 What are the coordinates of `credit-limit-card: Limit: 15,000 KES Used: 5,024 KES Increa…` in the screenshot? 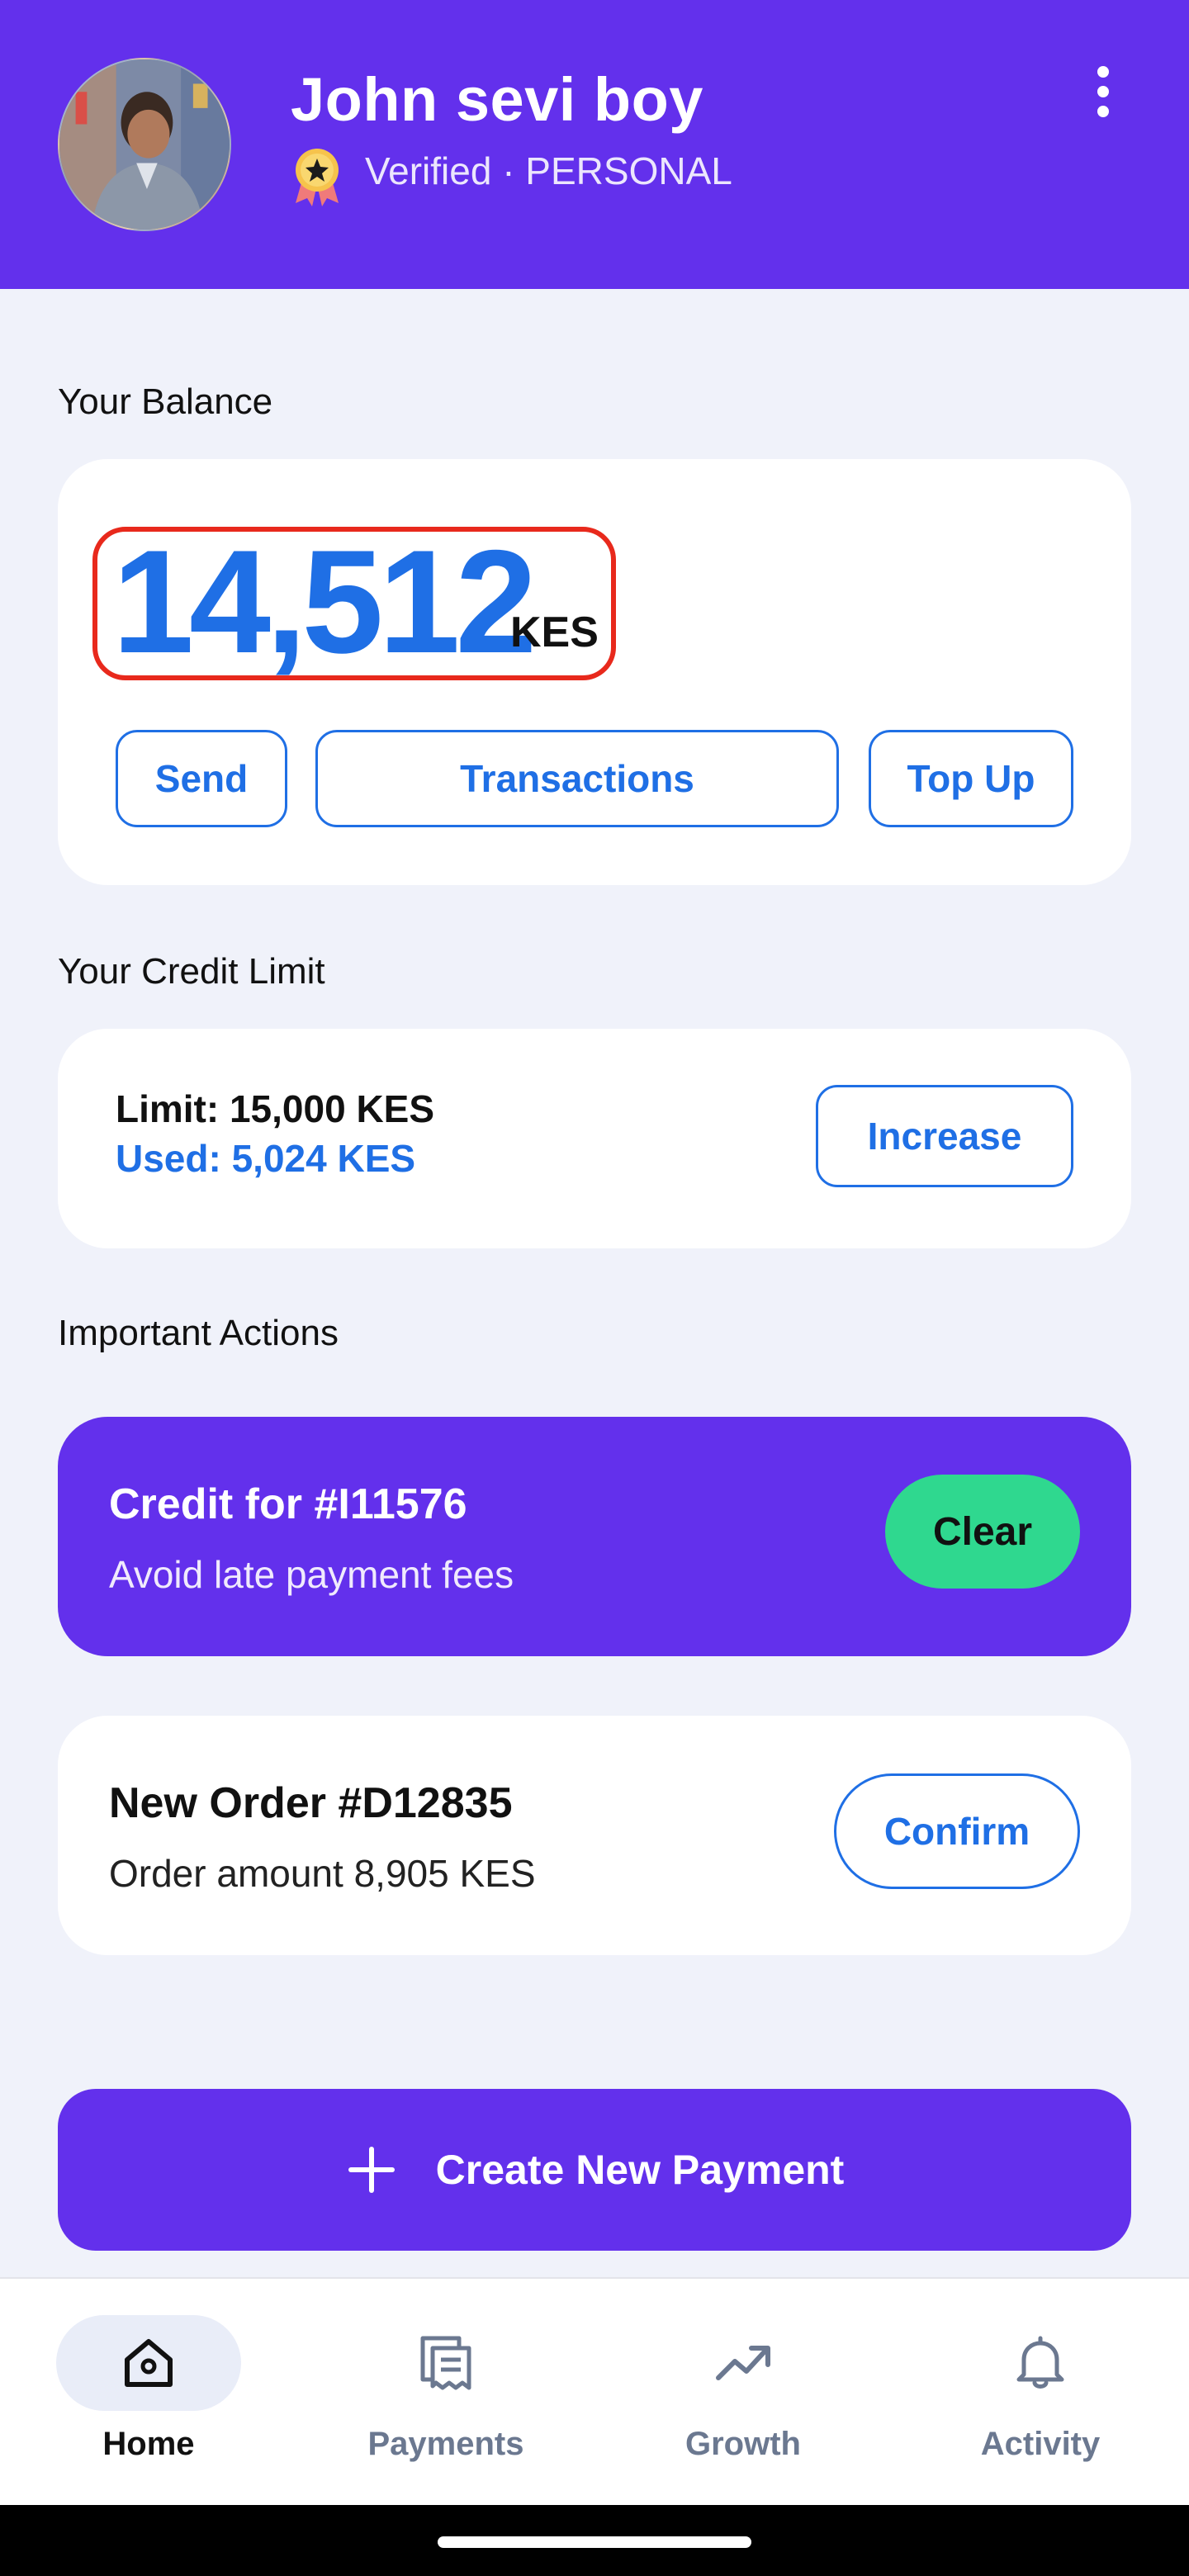 It's located at (594, 1138).